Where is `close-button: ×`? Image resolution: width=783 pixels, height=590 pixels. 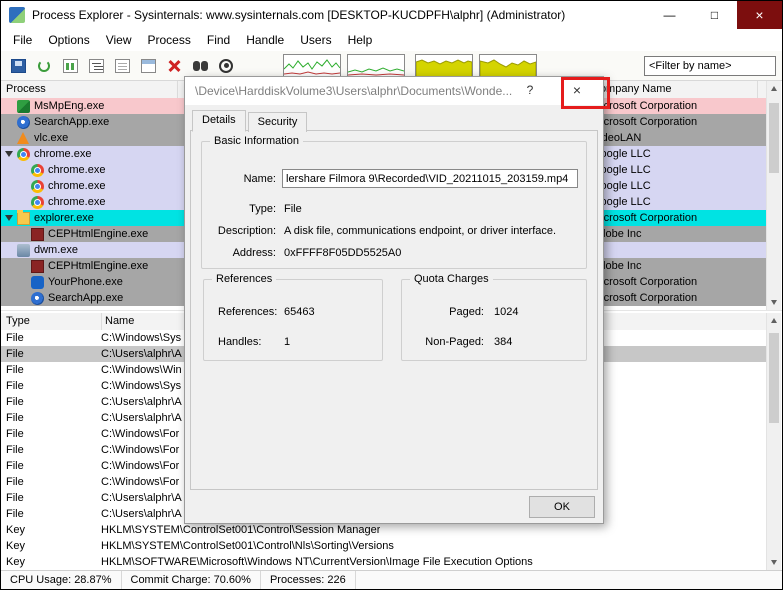
close-button: × is located at coordinates (759, 15).